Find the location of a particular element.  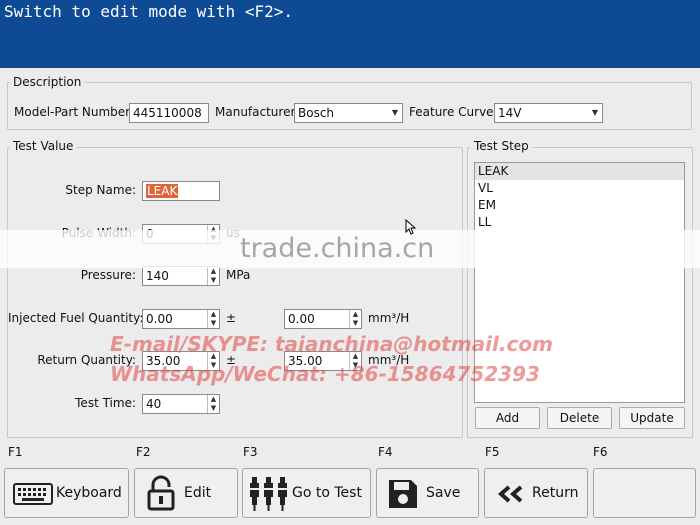

injector-icon is located at coordinates (268, 494).